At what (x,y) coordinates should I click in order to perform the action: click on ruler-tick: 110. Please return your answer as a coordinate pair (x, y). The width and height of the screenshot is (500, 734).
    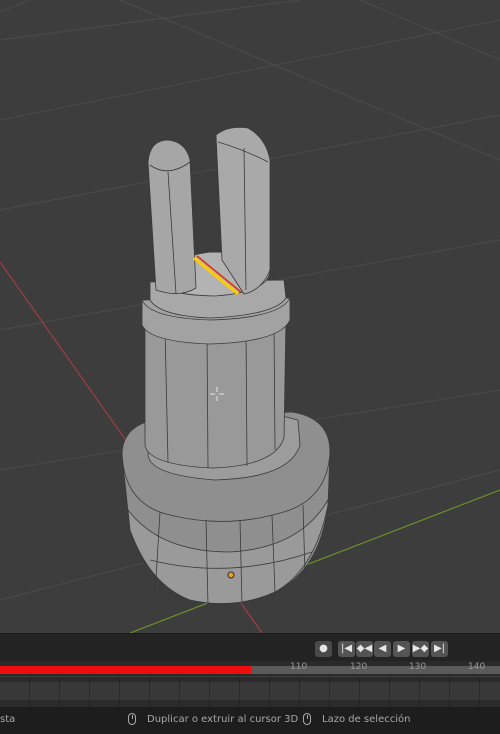
    Looking at the image, I should click on (299, 667).